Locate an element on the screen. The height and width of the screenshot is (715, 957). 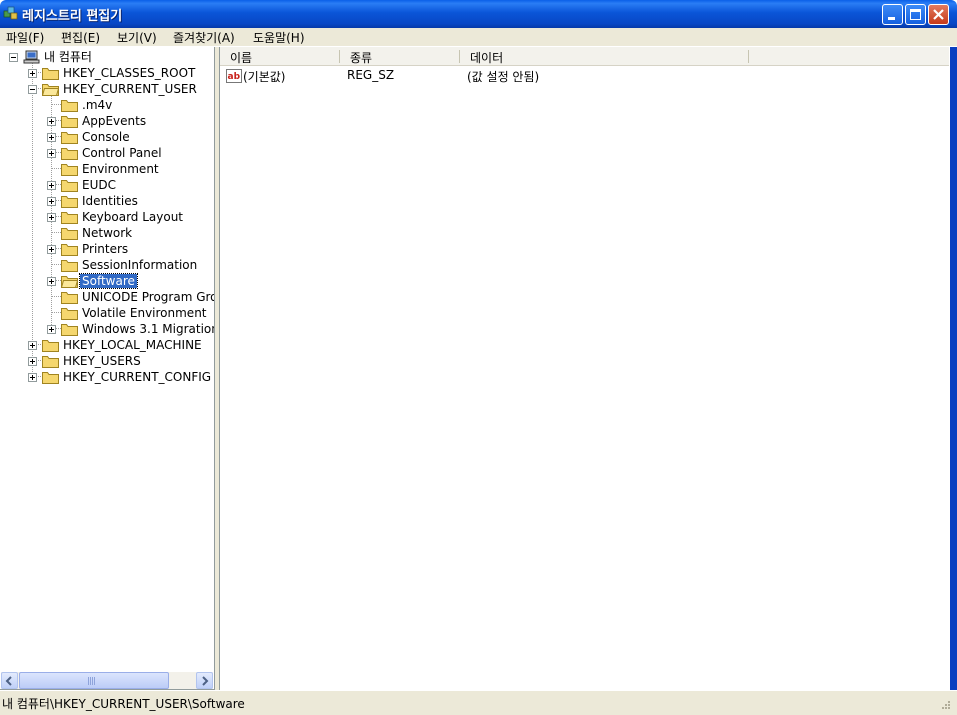
scroll-thumb is located at coordinates (94, 680).